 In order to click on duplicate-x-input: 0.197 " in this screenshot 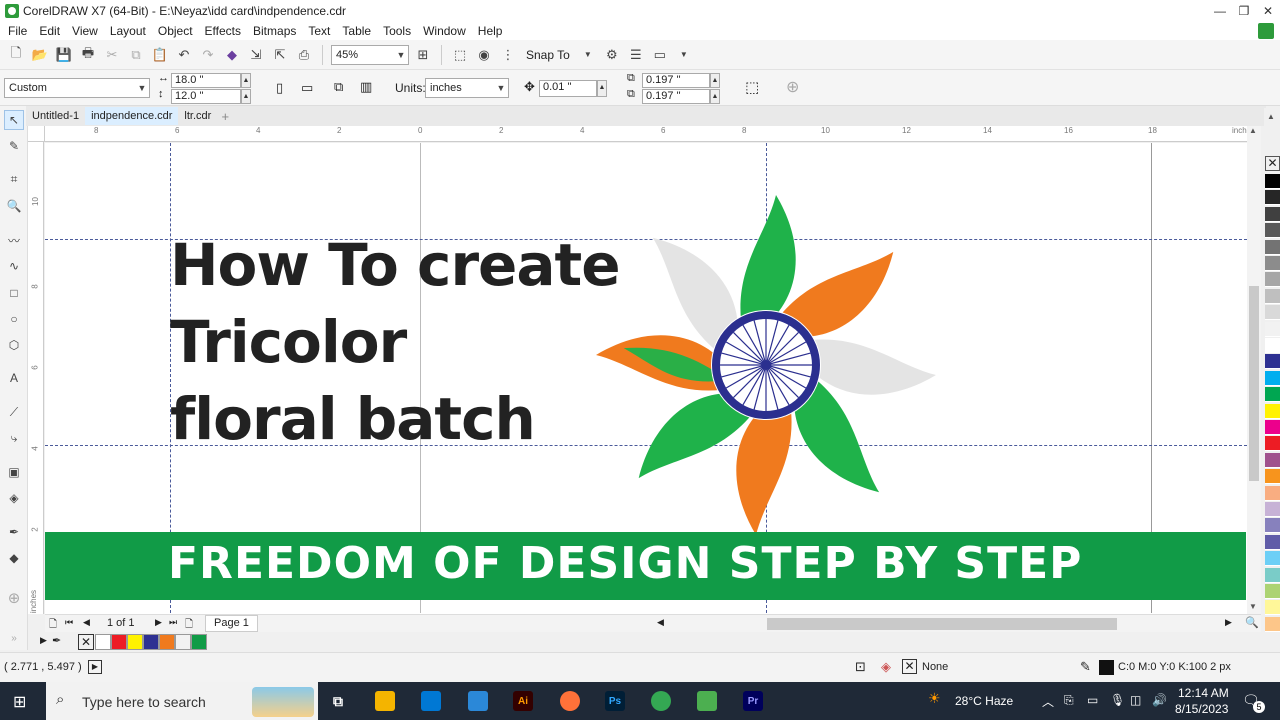, I will do `click(676, 80)`.